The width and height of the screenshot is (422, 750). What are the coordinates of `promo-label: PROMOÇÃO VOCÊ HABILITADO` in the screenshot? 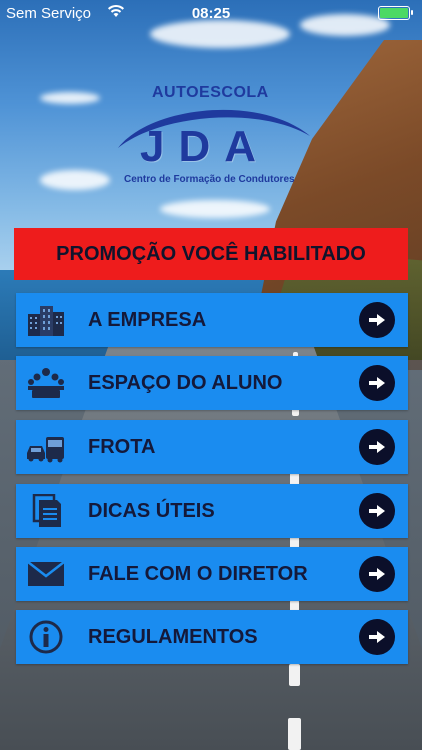 It's located at (211, 253).